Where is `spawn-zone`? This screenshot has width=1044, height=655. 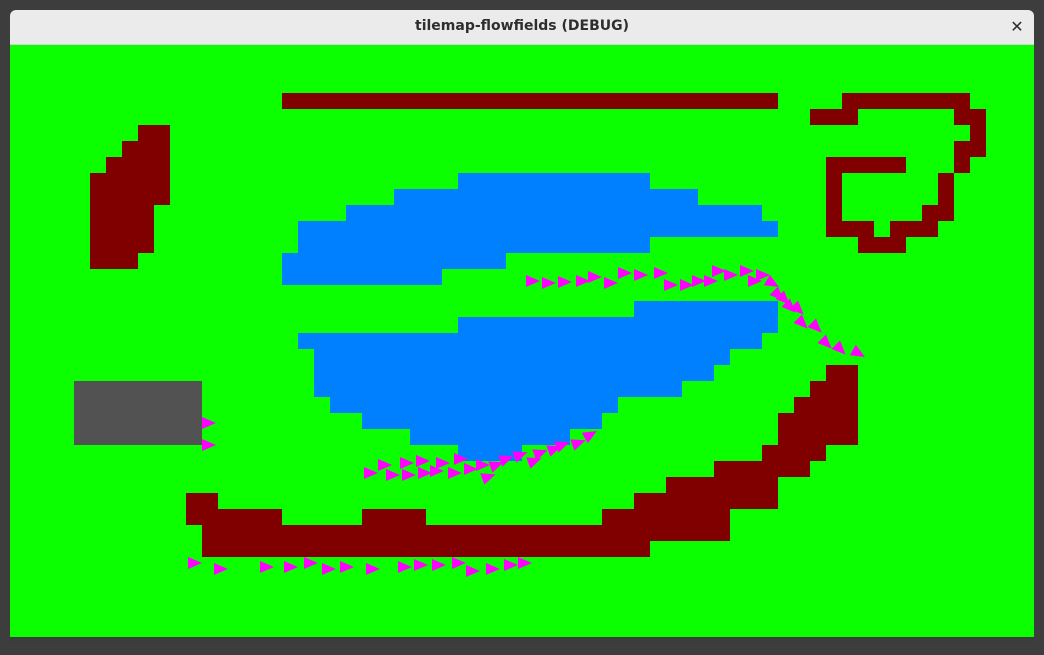 spawn-zone is located at coordinates (138, 413).